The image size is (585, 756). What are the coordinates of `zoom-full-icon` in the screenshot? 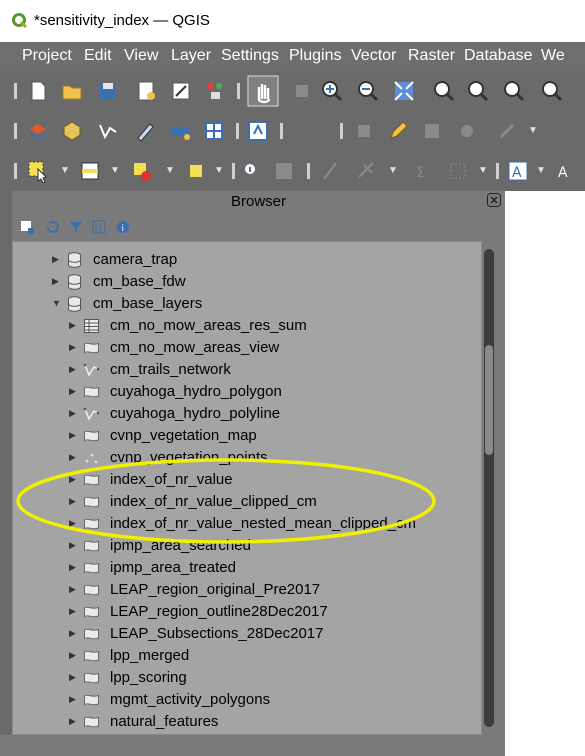 It's located at (404, 91).